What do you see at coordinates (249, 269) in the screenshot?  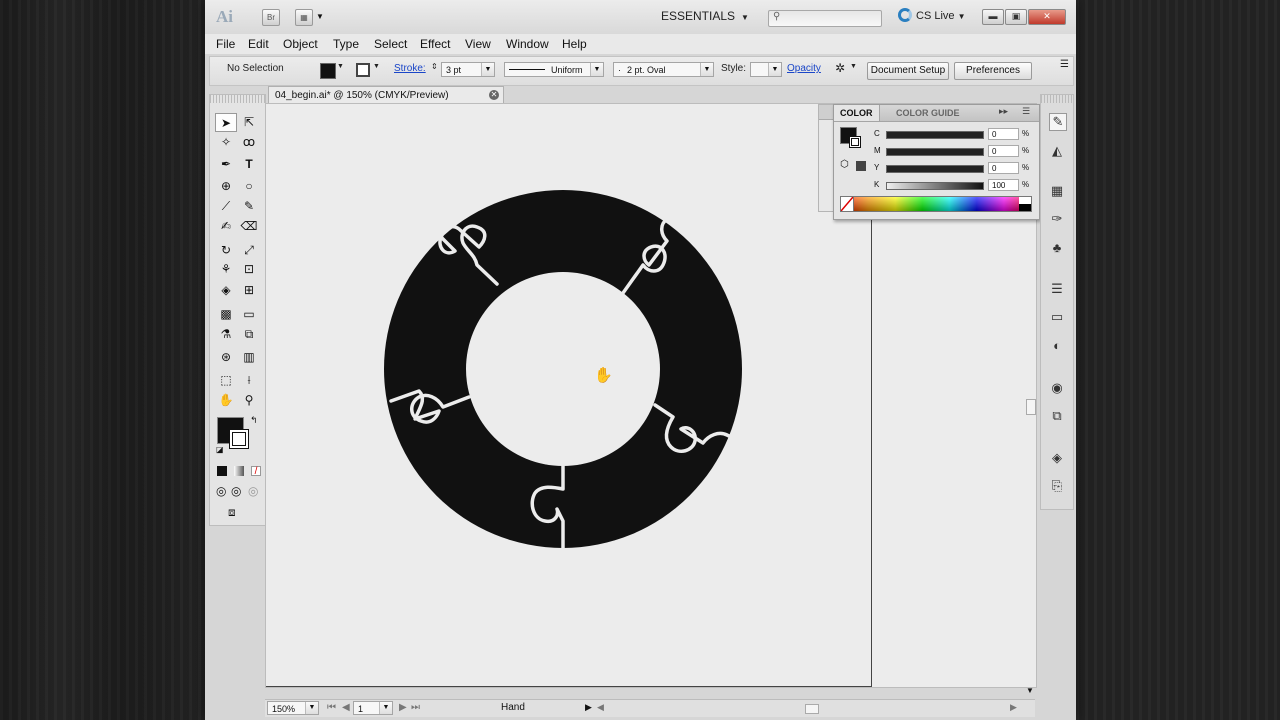 I see `free-transform-tool-icon: ⊡` at bounding box center [249, 269].